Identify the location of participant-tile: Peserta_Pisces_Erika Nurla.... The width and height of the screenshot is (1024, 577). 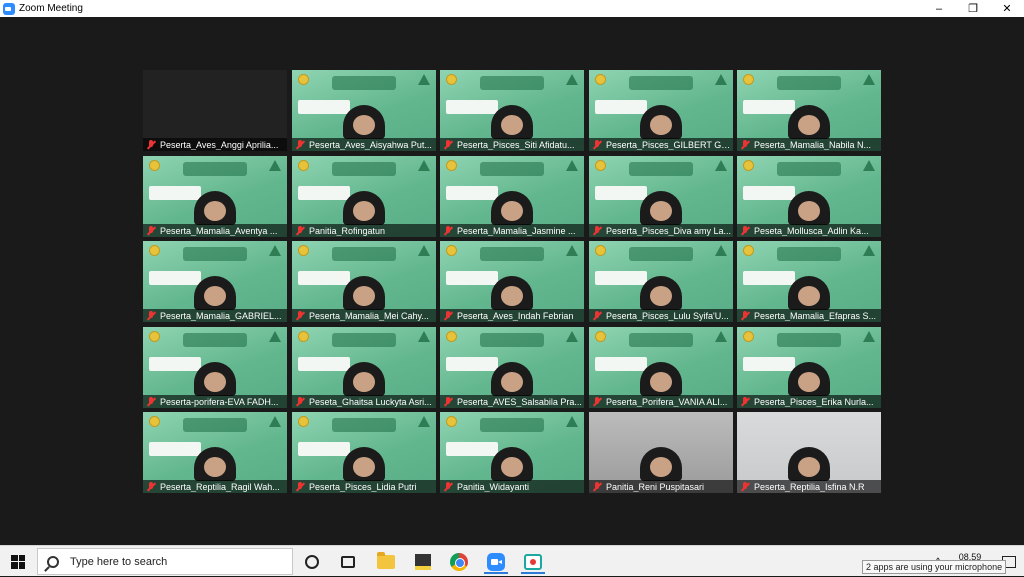
(809, 367).